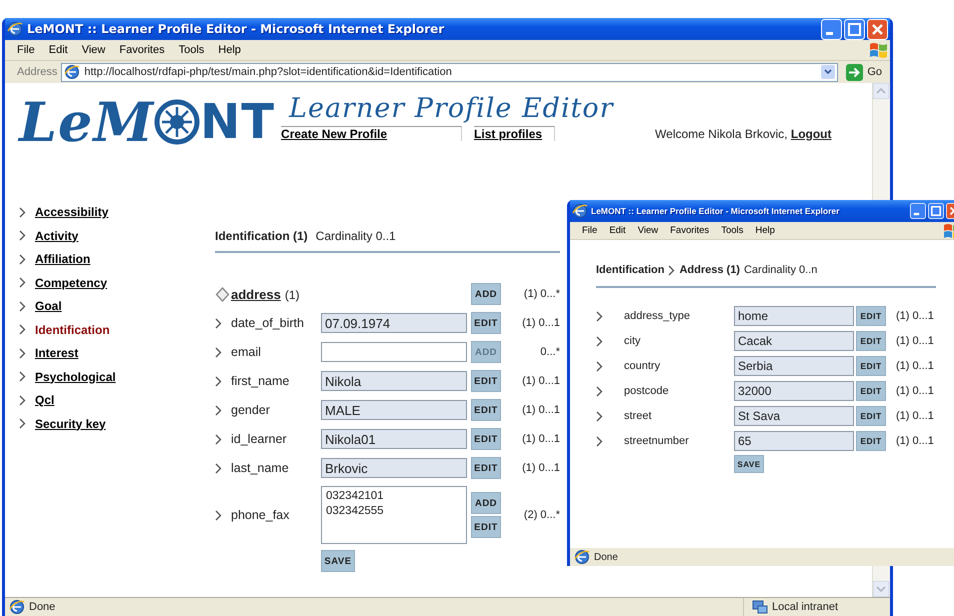 The width and height of the screenshot is (954, 616). What do you see at coordinates (794, 416) in the screenshot?
I see `input-field: St Sava` at bounding box center [794, 416].